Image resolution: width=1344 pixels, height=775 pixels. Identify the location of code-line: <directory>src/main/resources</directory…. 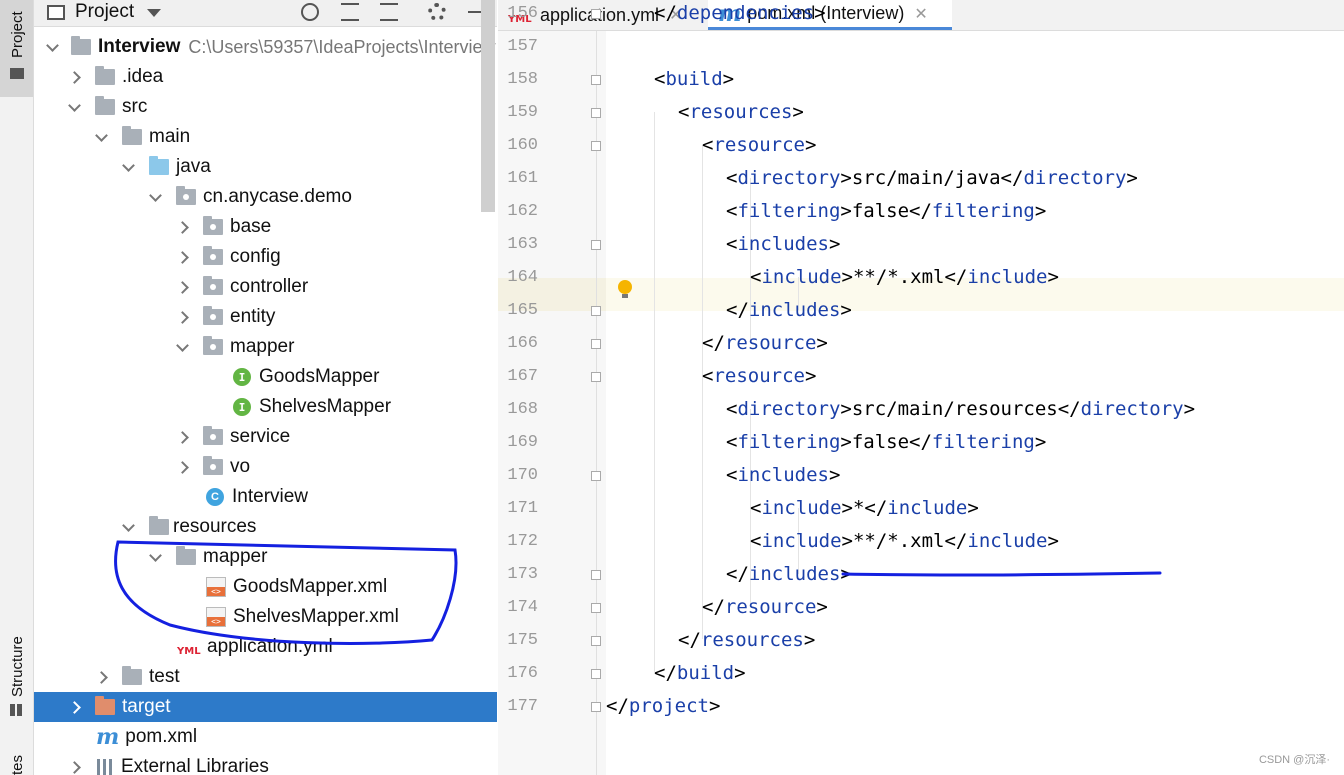
(960, 409).